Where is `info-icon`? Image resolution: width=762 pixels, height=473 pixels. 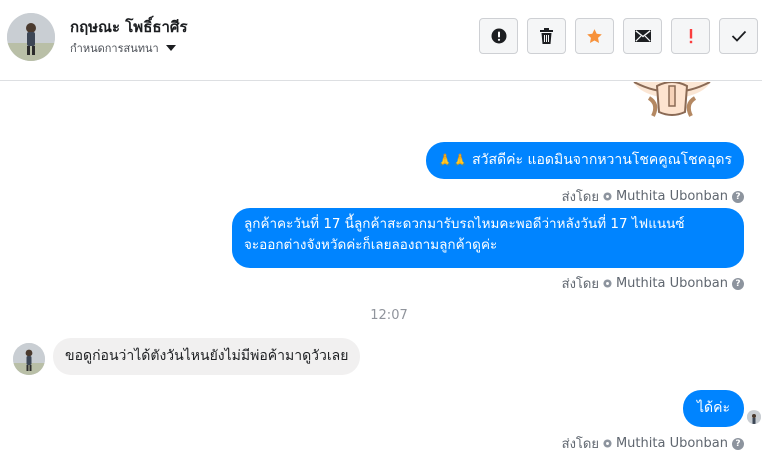 info-icon is located at coordinates (498, 36).